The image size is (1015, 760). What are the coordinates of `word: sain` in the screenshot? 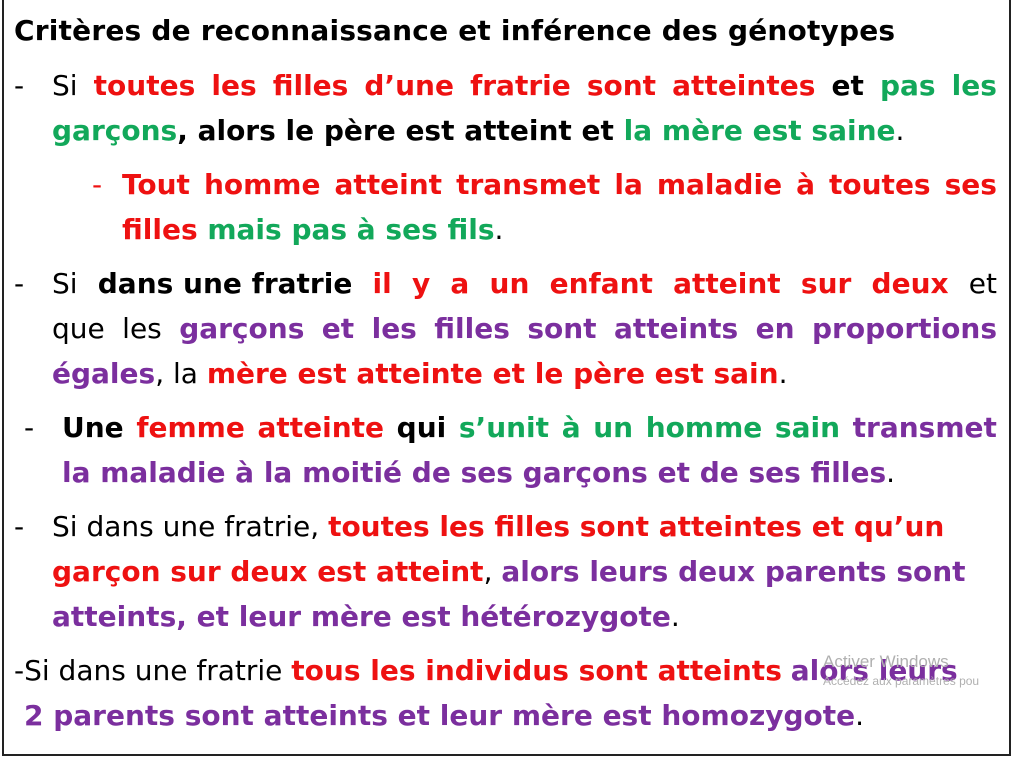 It's located at (807, 427).